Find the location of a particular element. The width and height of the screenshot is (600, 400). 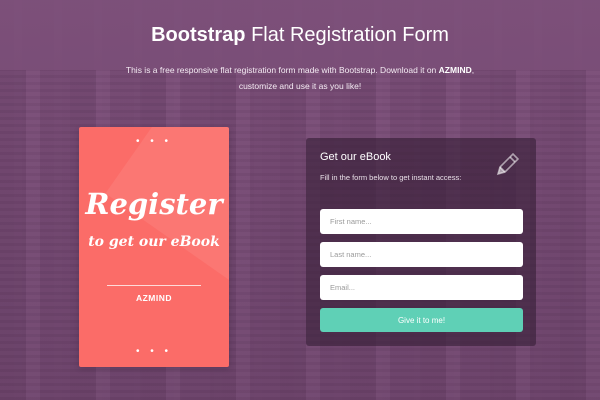

email-input is located at coordinates (421, 287).